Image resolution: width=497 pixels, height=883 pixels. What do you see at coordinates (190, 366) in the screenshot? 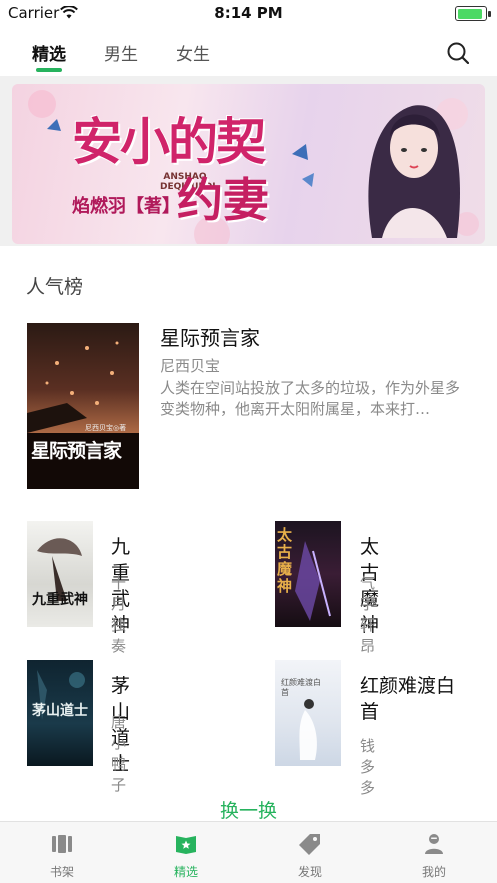
I see `featured-book-author: 尼西贝宝` at bounding box center [190, 366].